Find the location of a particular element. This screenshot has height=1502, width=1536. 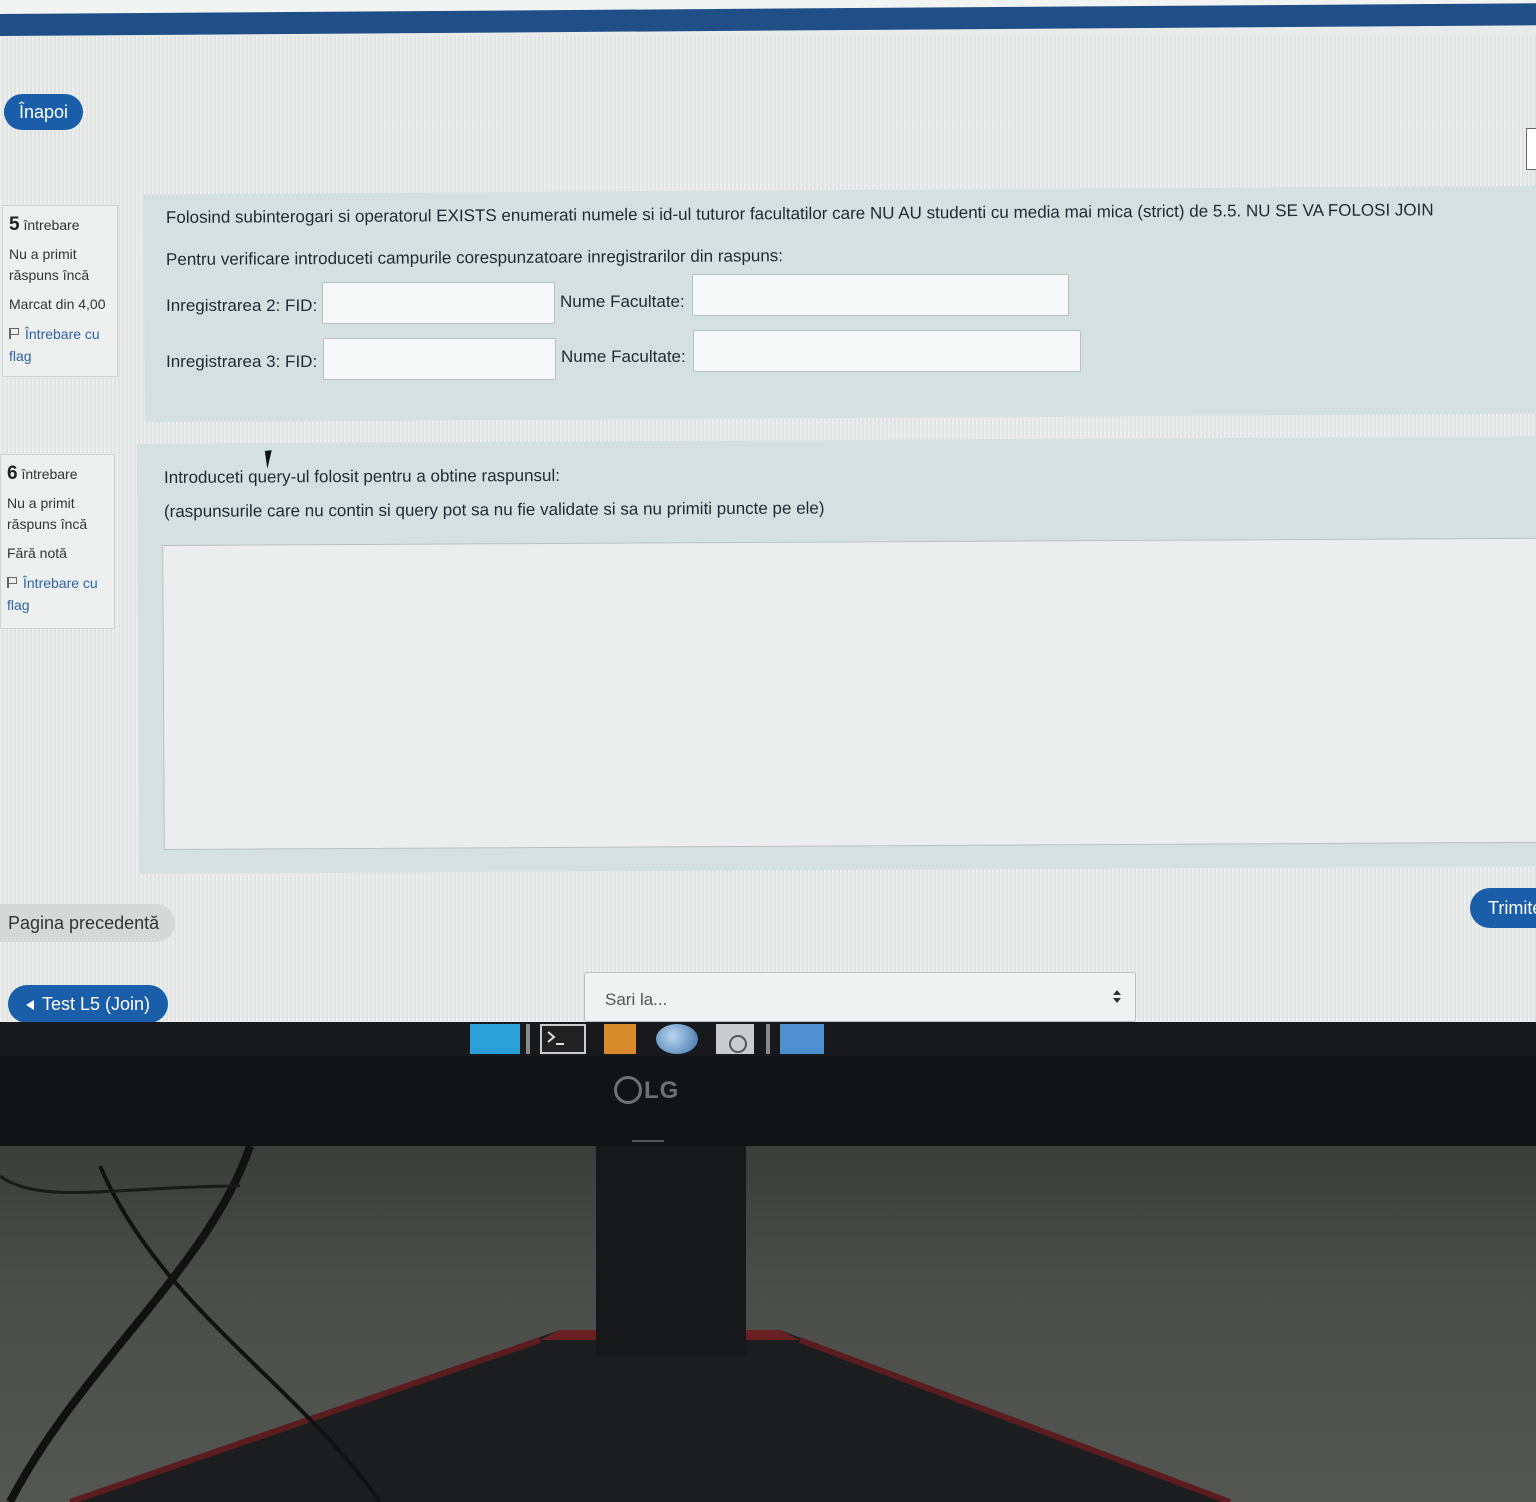

question-mark: Fără notă is located at coordinates (37, 553).